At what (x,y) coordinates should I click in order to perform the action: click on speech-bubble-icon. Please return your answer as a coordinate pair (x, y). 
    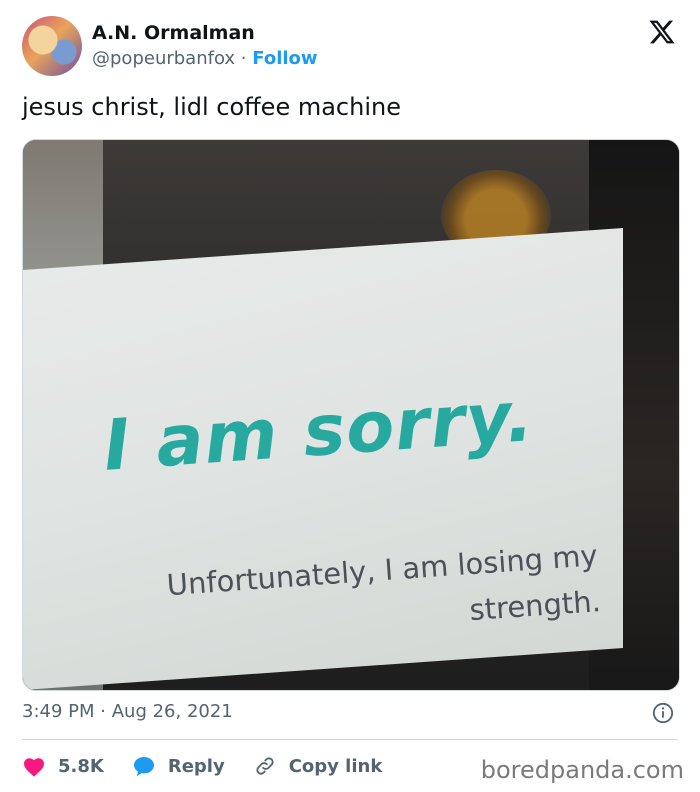
    Looking at the image, I should click on (143, 766).